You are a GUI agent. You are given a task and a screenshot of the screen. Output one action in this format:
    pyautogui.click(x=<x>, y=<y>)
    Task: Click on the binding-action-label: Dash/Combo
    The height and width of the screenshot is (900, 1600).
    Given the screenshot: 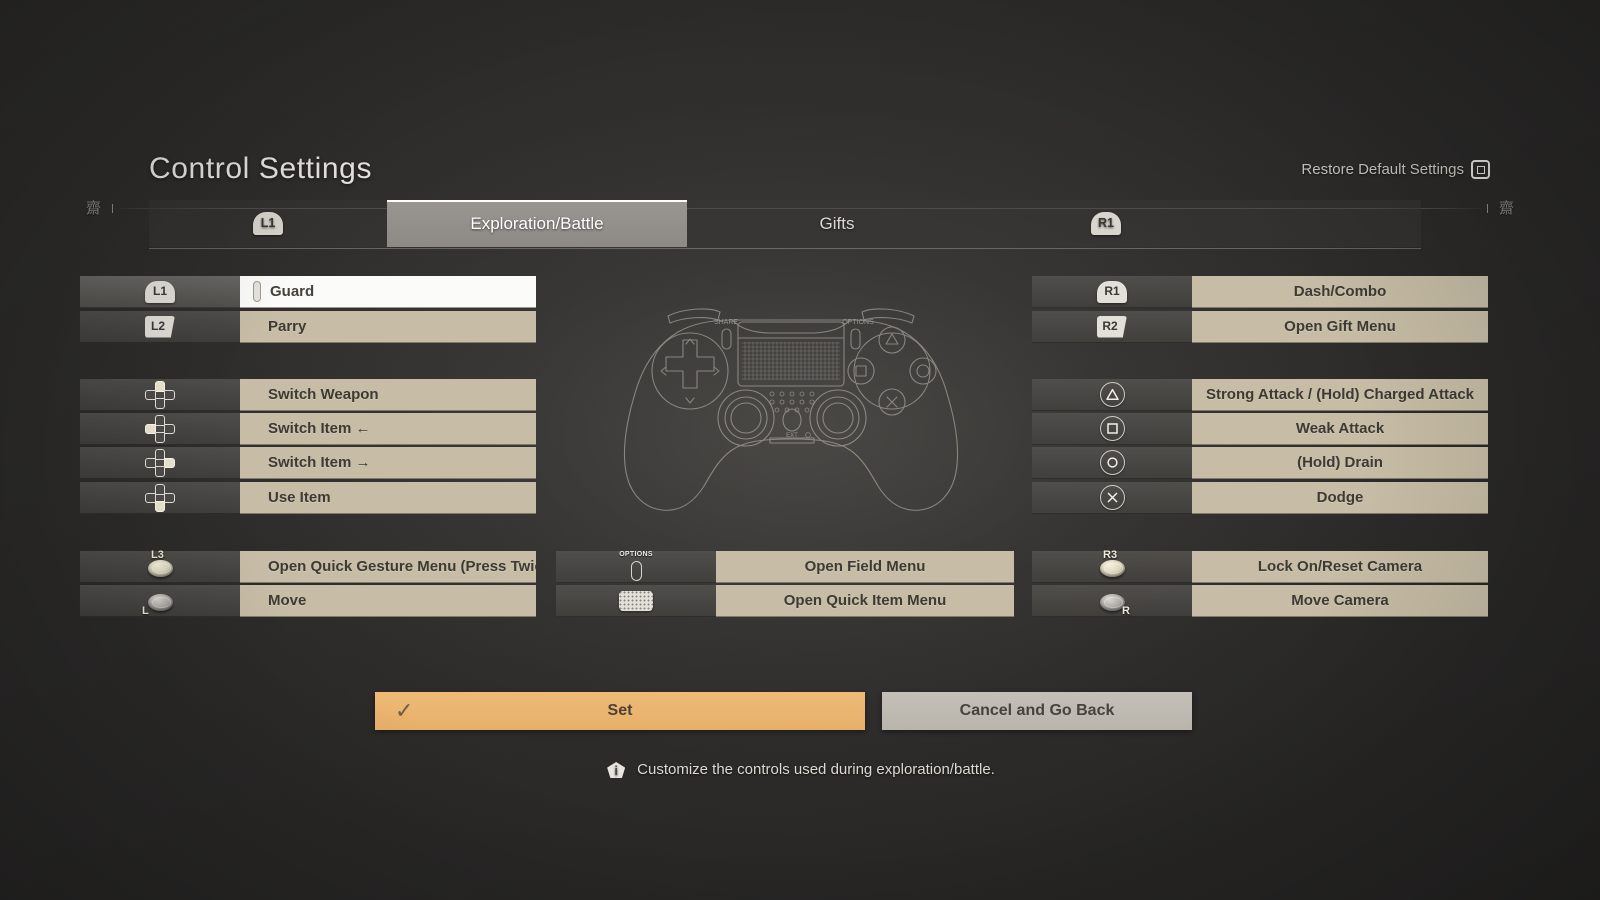 What is the action you would take?
    pyautogui.click(x=1340, y=291)
    